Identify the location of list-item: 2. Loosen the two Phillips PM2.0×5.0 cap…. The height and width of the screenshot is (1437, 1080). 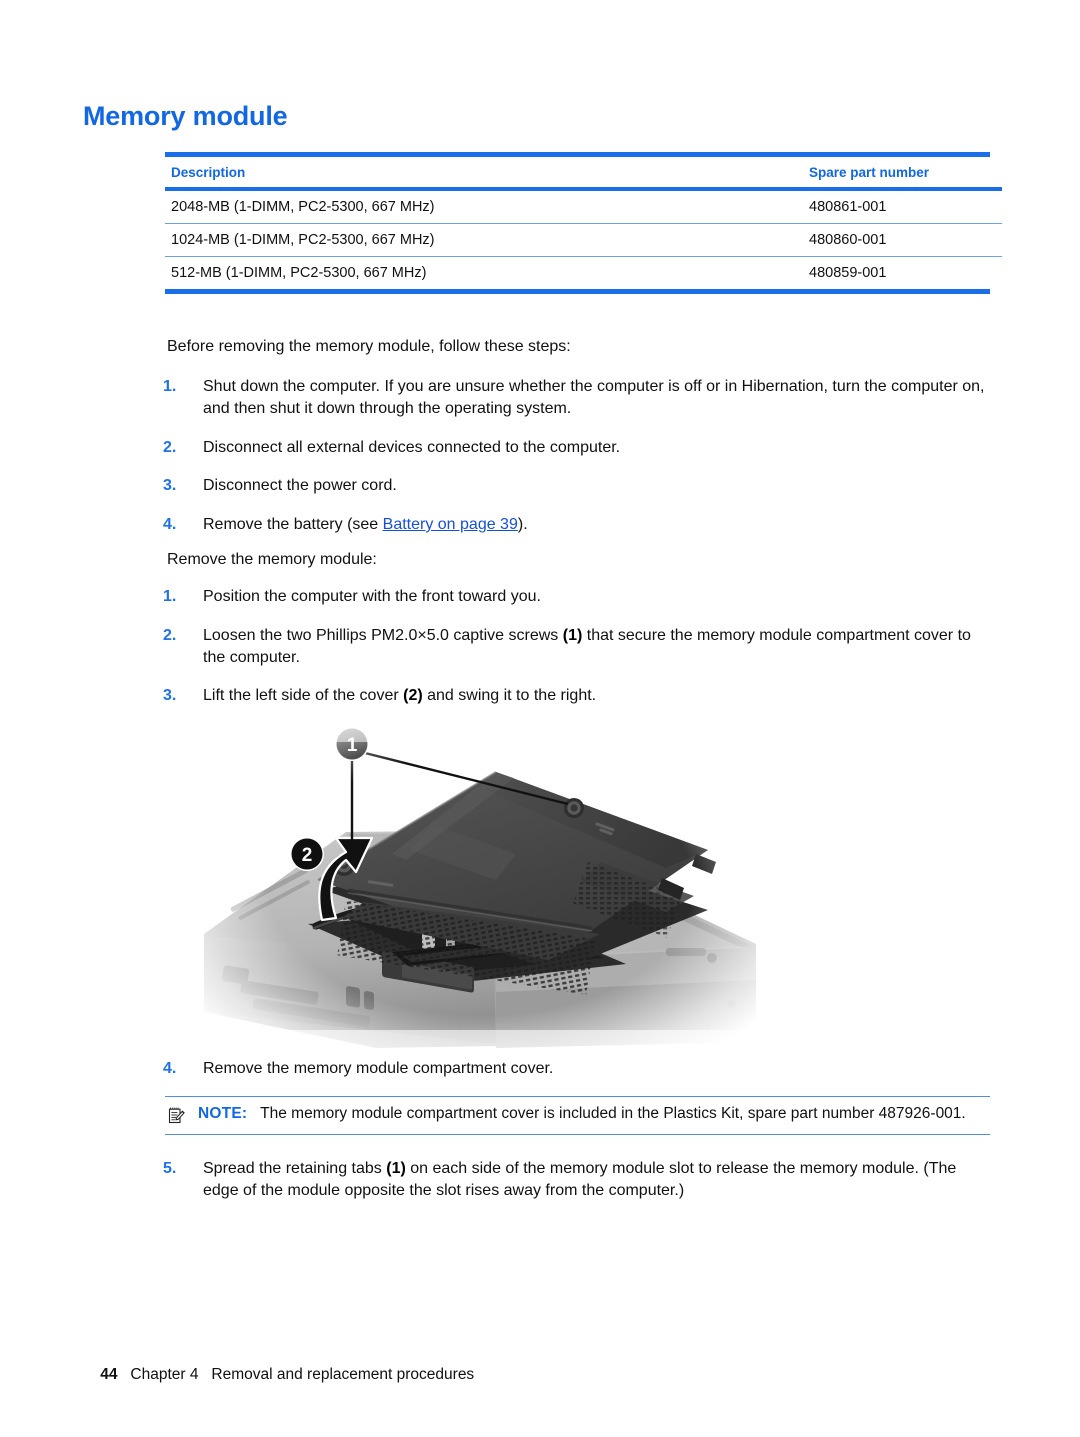
(578, 647).